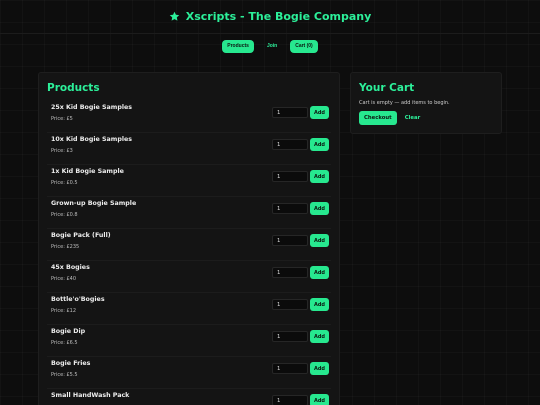 This screenshot has width=540, height=405. Describe the element at coordinates (404, 103) in the screenshot. I see `cart-empty-message: Cart is empty — add items to begin.` at that location.